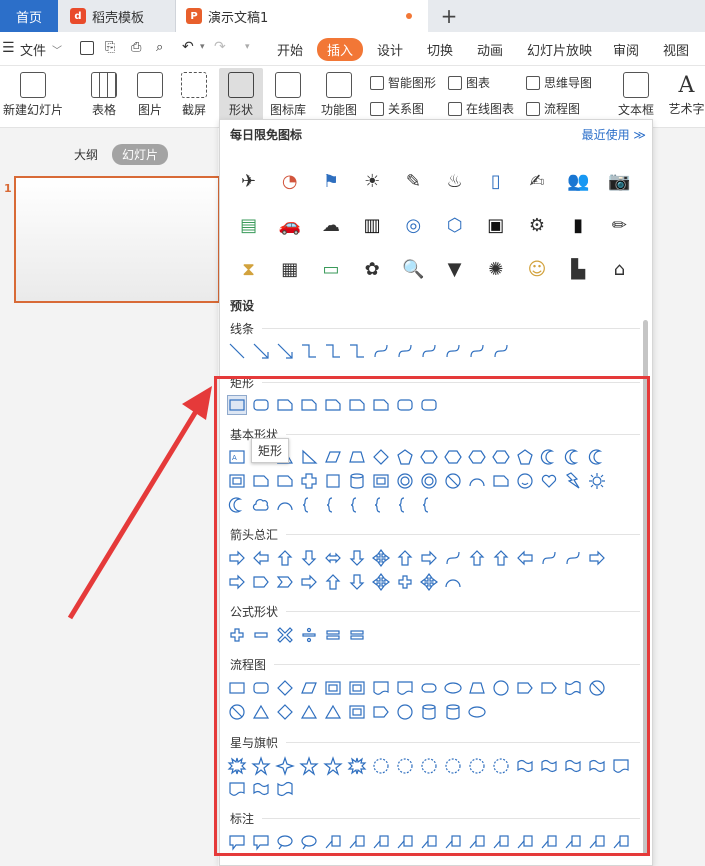 The height and width of the screenshot is (866, 705). What do you see at coordinates (32, 110) in the screenshot?
I see `new-slide-label: 新建幻灯片` at bounding box center [32, 110].